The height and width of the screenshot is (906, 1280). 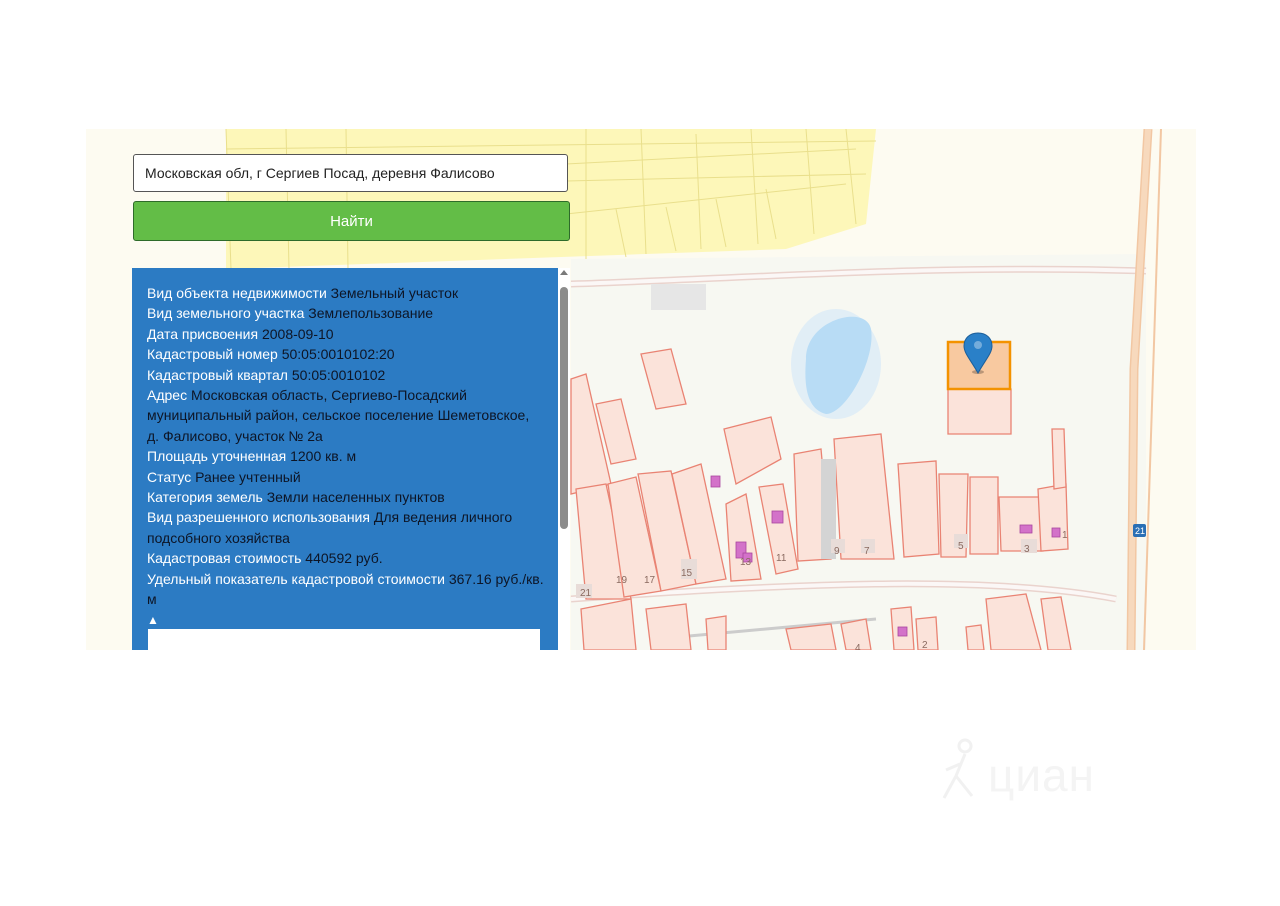 I want to click on watermark: циан, so click(x=1034, y=771).